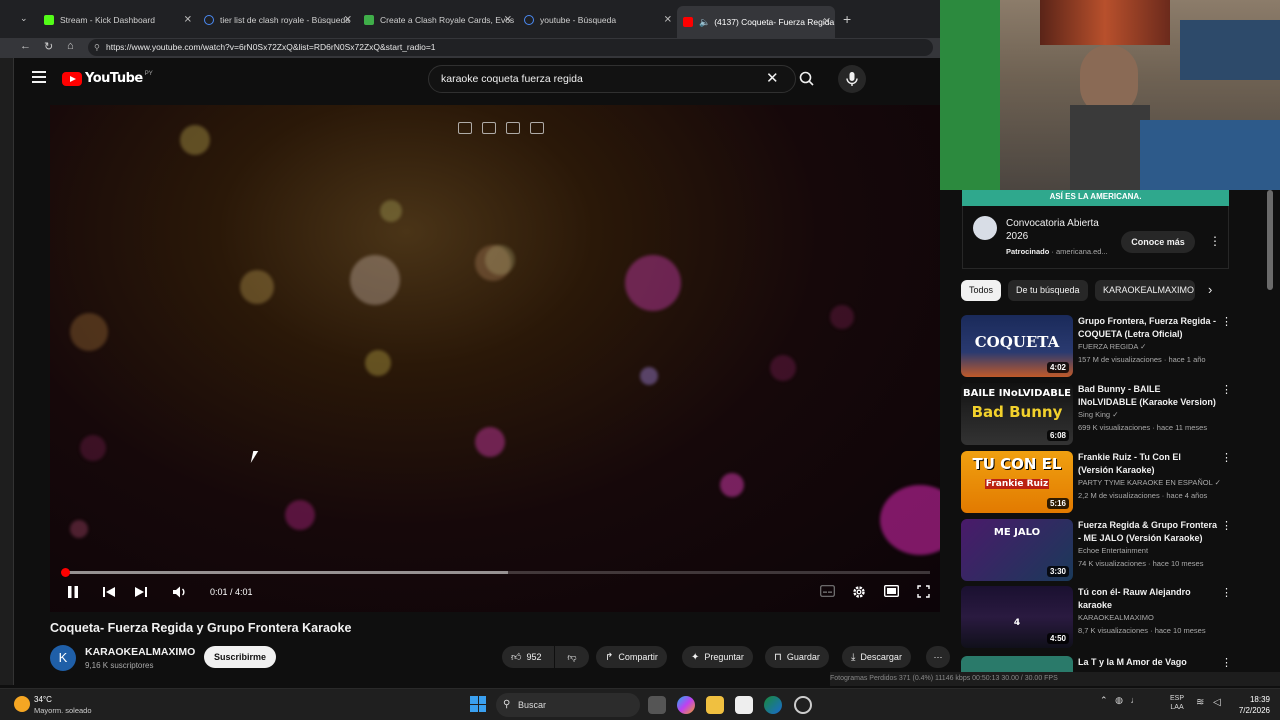  What do you see at coordinates (612, 79) in the screenshot?
I see `search-input: karaoke coqueta fuerza regida` at bounding box center [612, 79].